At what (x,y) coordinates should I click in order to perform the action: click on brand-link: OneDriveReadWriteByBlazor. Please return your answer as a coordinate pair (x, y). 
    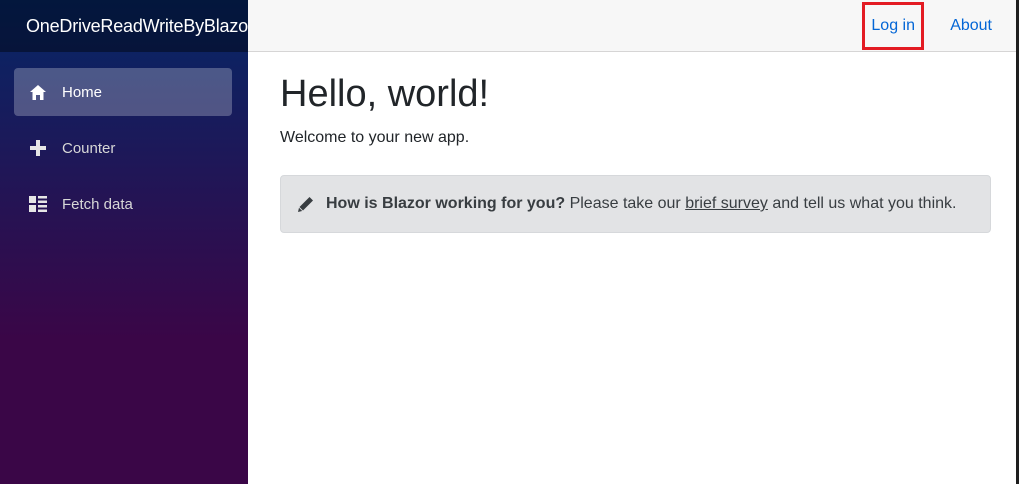
    Looking at the image, I should click on (137, 26).